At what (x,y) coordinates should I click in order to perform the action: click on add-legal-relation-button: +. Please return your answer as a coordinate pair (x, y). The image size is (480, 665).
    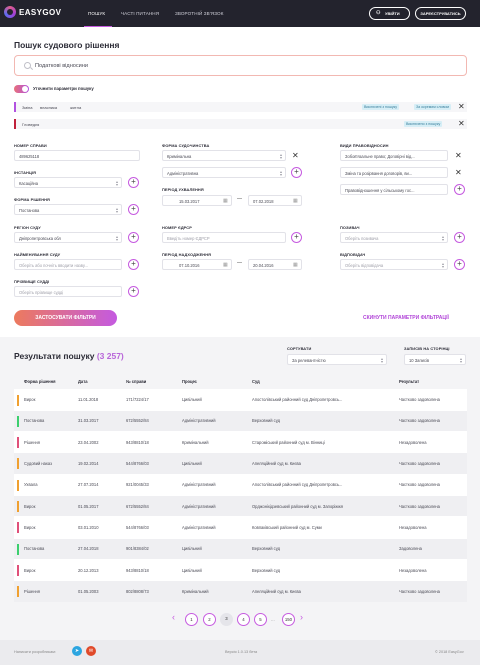
    Looking at the image, I should click on (459, 189).